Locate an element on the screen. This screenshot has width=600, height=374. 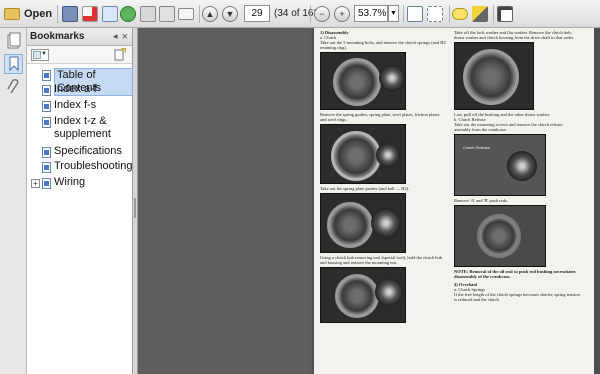
bookmark-label: Wiring is located at coordinates (70, 182).